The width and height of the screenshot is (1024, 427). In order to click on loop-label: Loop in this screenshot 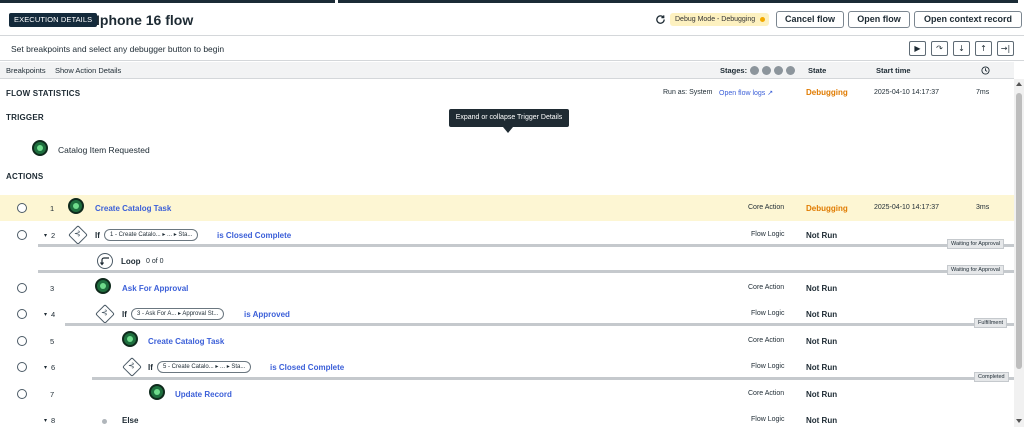, I will do `click(131, 261)`.